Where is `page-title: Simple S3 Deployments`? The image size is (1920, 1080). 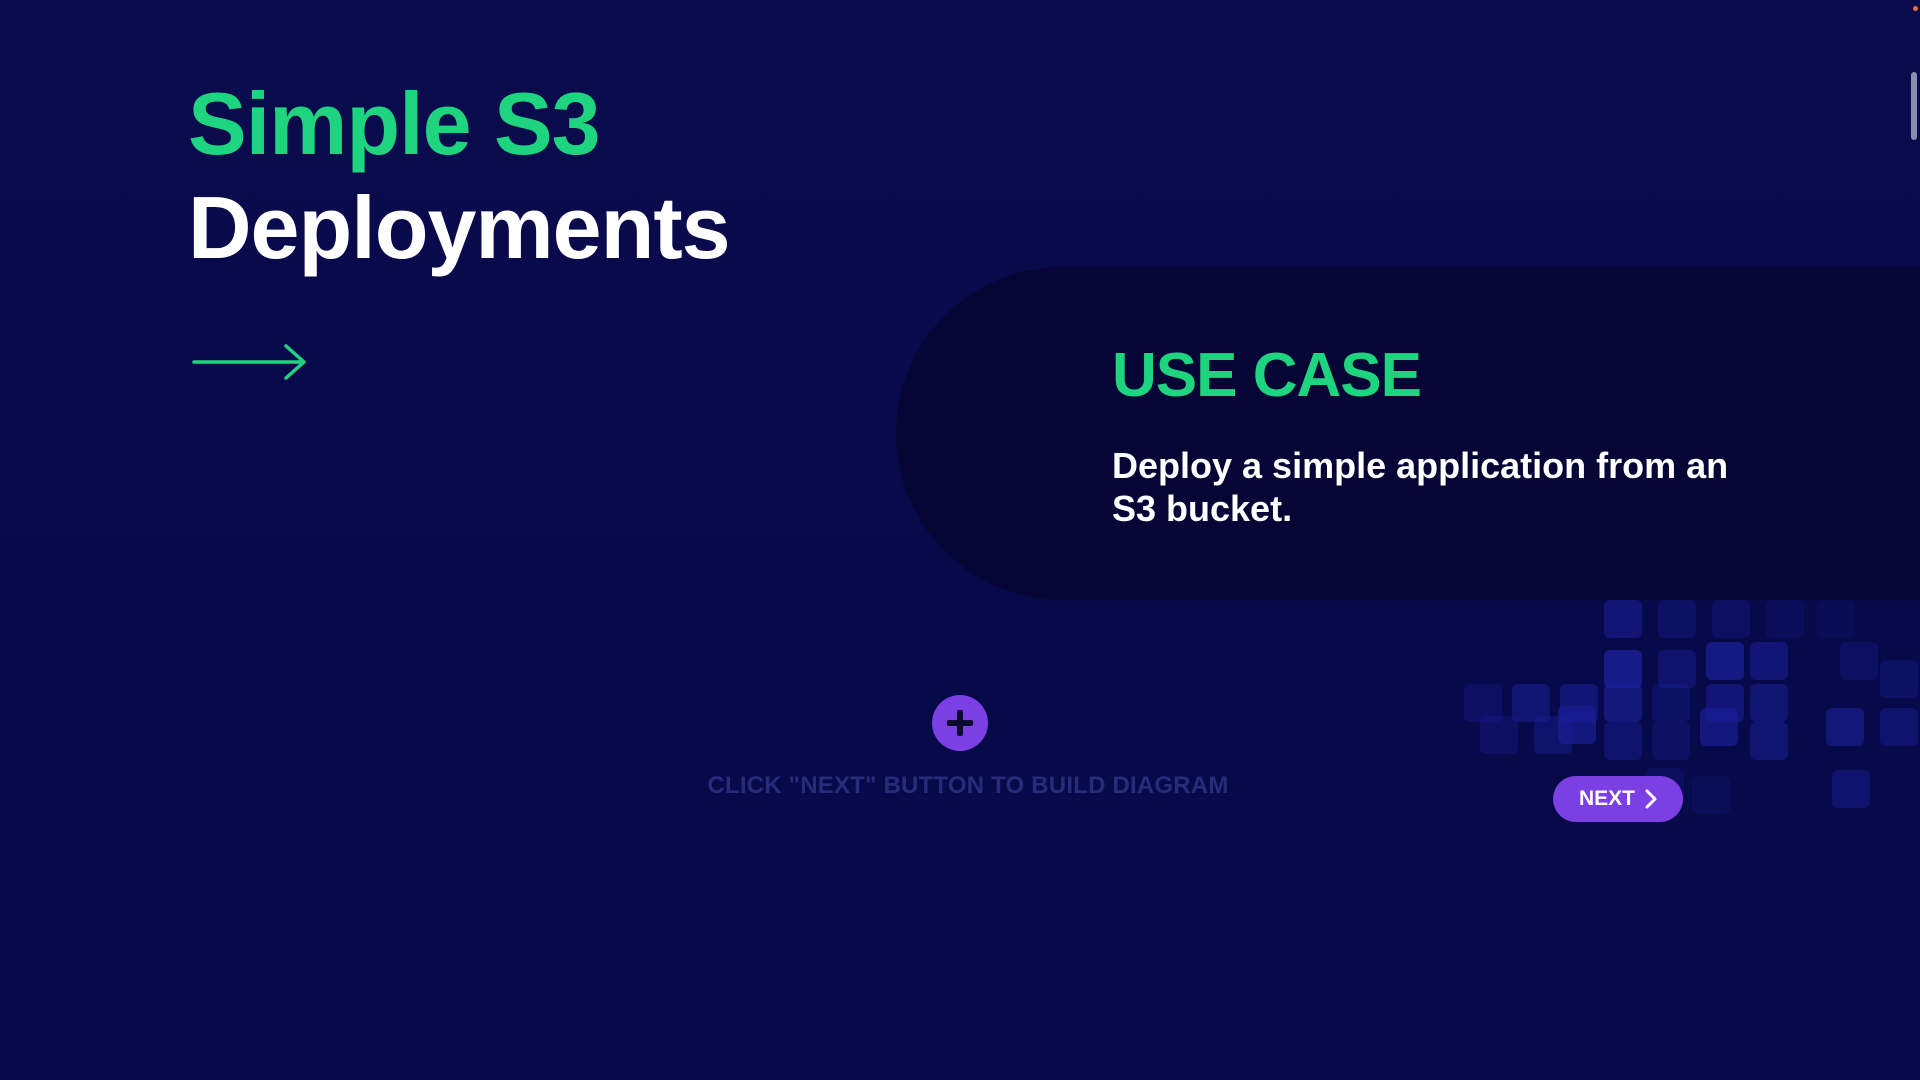 page-title: Simple S3 Deployments is located at coordinates (459, 176).